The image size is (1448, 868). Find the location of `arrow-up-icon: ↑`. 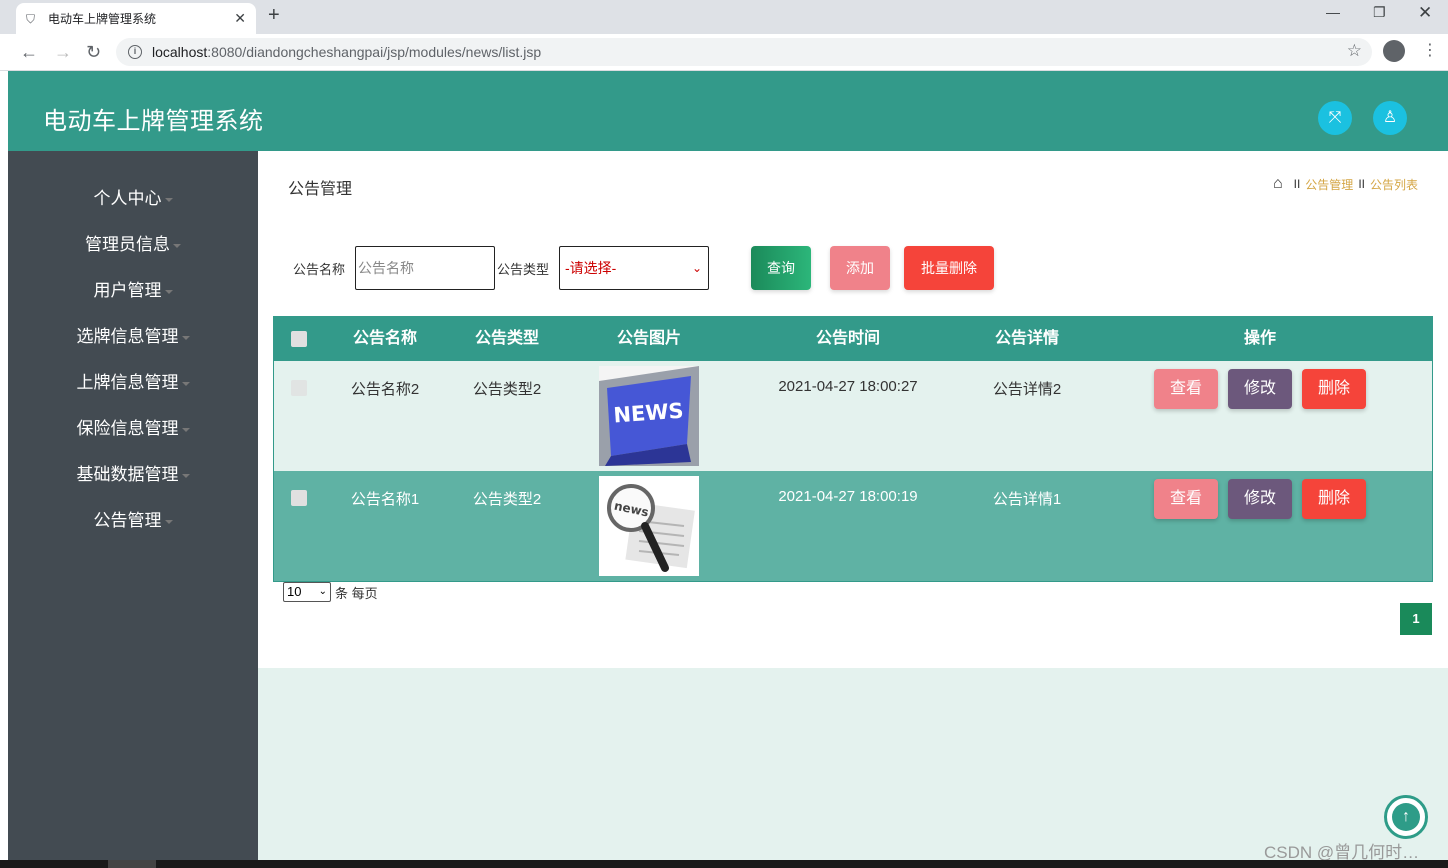

arrow-up-icon: ↑ is located at coordinates (1406, 817).